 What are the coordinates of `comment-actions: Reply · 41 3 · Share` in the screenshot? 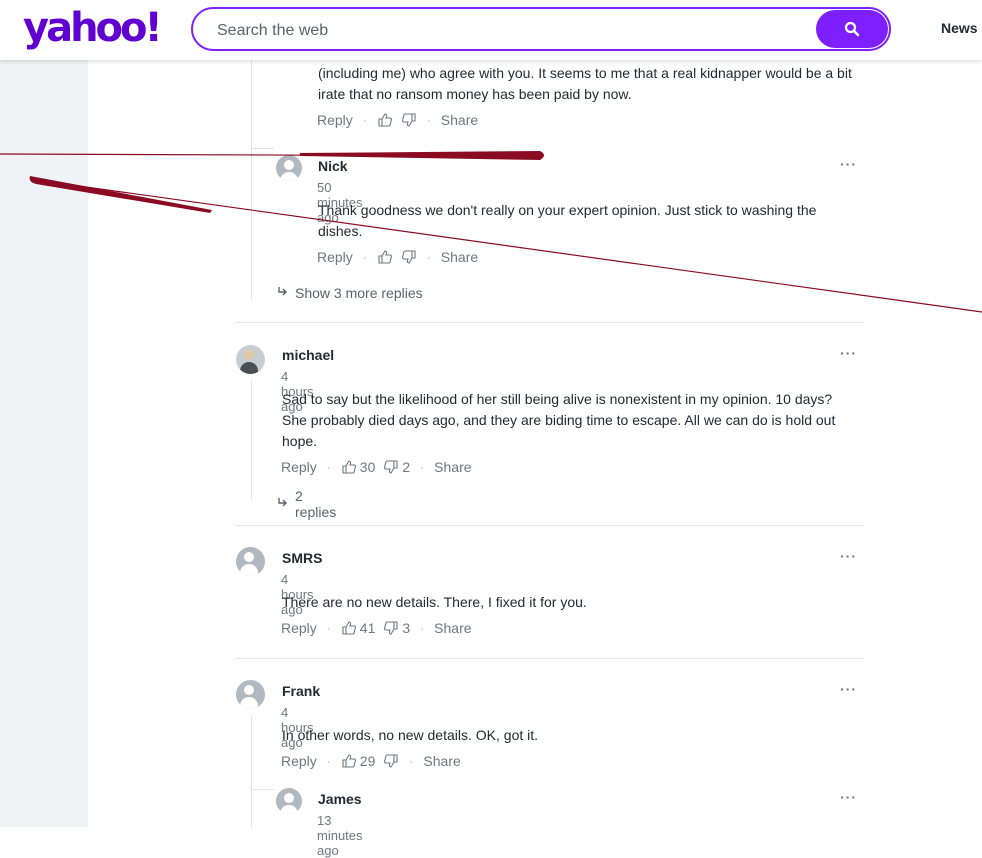 It's located at (376, 628).